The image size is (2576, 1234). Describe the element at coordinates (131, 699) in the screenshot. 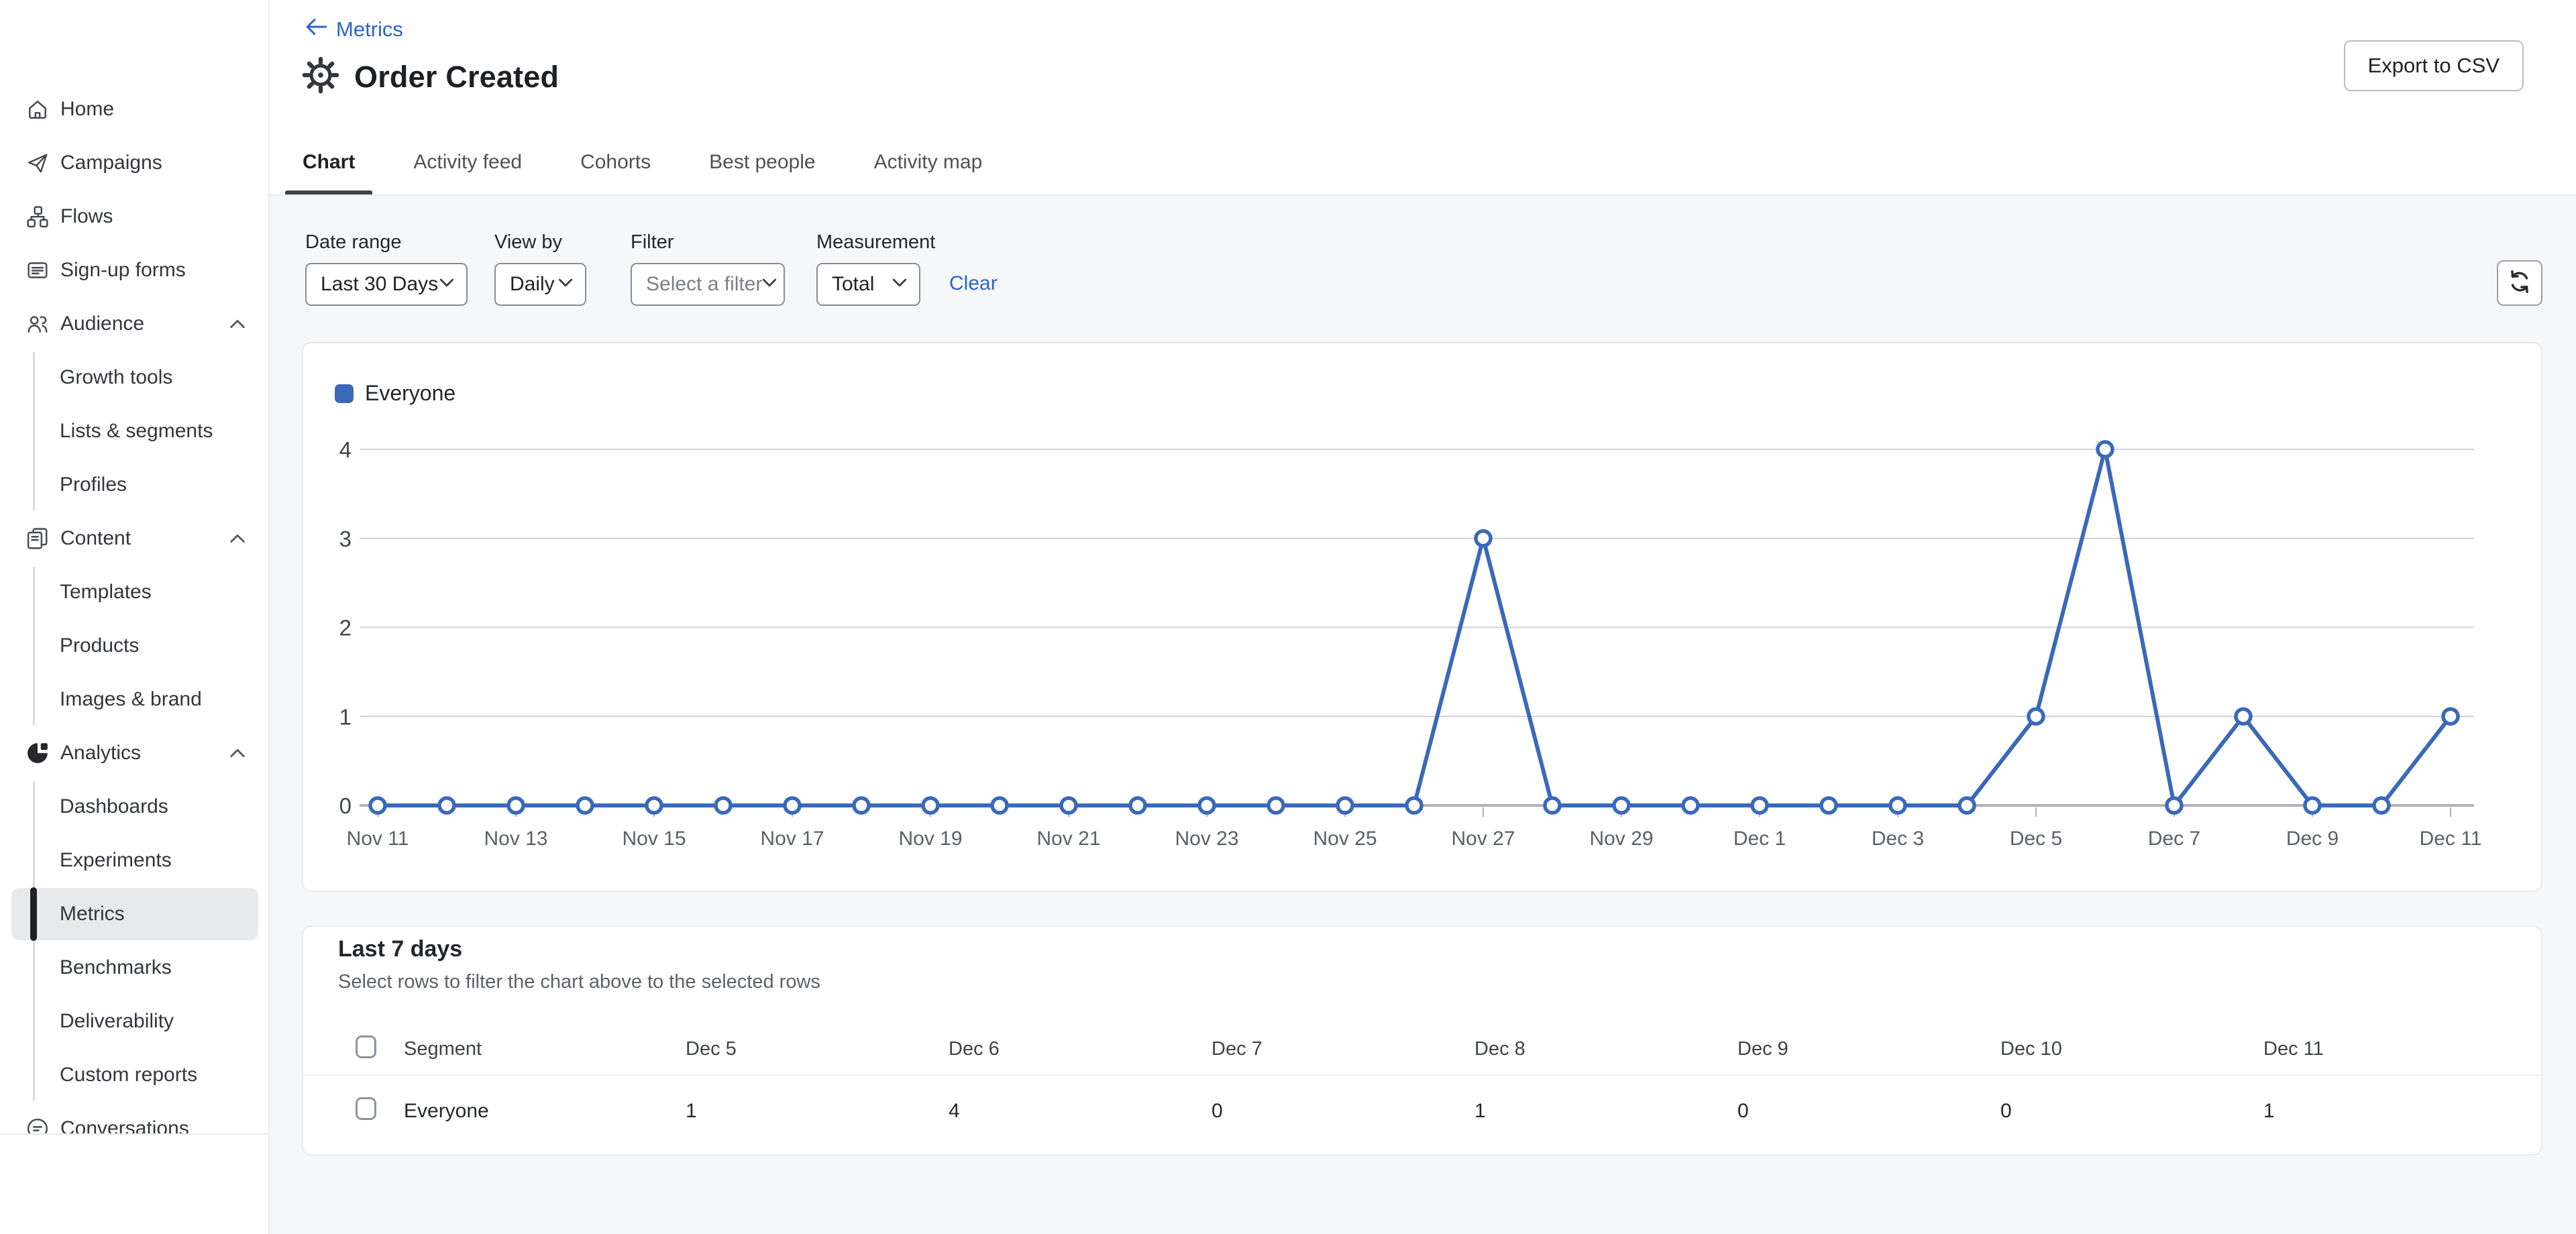

I see `sidebar-item-label: Images & brand` at that location.